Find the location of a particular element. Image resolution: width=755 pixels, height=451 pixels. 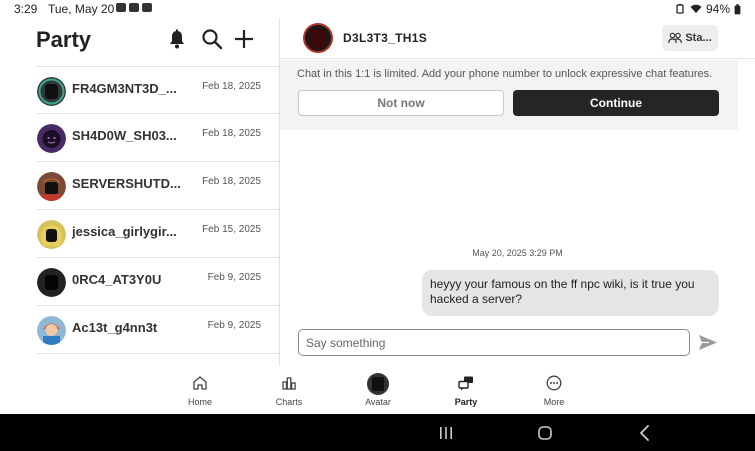

conversation-date: Feb 15, 2025 is located at coordinates (231, 229).